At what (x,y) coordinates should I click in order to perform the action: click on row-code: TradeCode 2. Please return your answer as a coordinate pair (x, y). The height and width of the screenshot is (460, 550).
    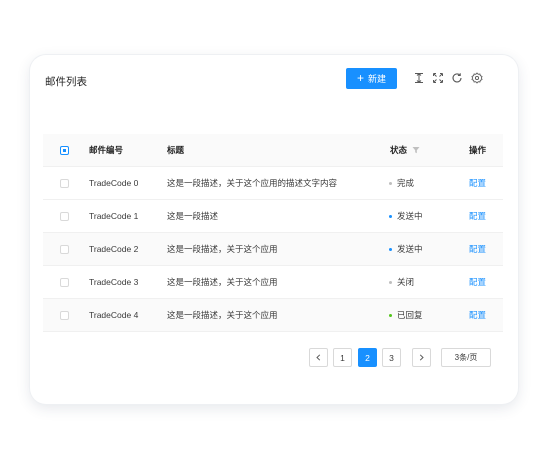
    Looking at the image, I should click on (114, 249).